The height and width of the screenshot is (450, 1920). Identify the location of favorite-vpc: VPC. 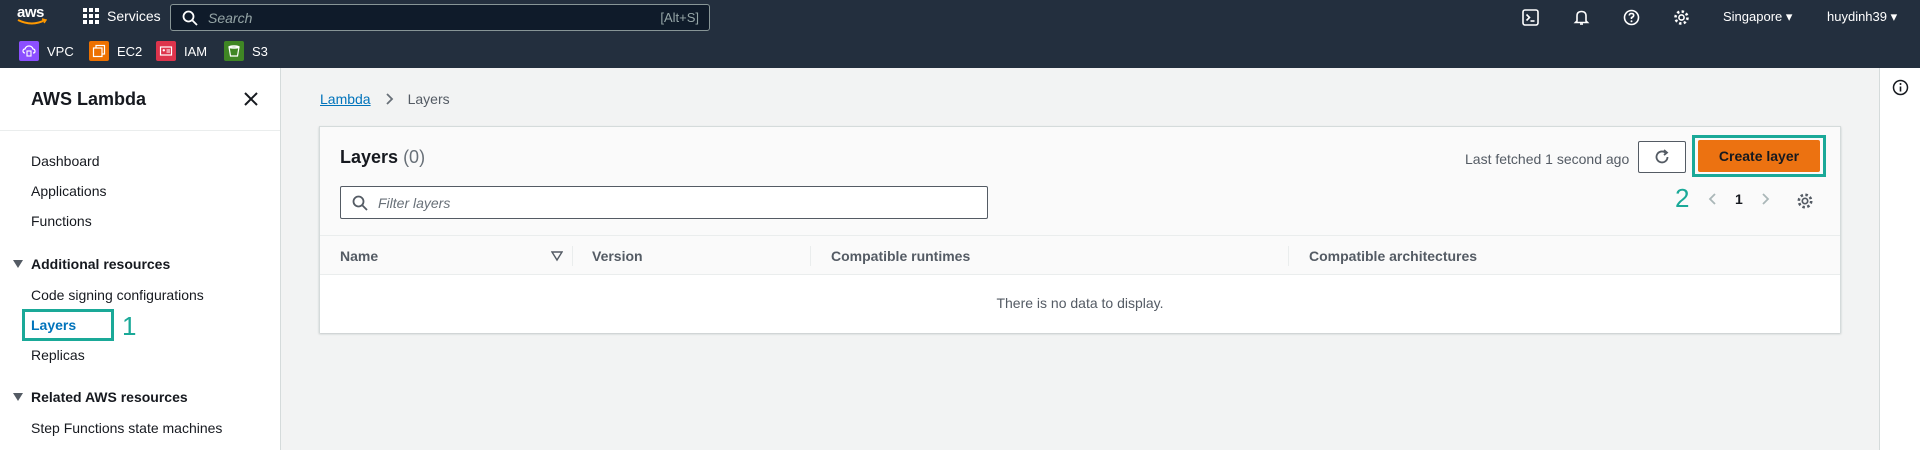
(46, 51).